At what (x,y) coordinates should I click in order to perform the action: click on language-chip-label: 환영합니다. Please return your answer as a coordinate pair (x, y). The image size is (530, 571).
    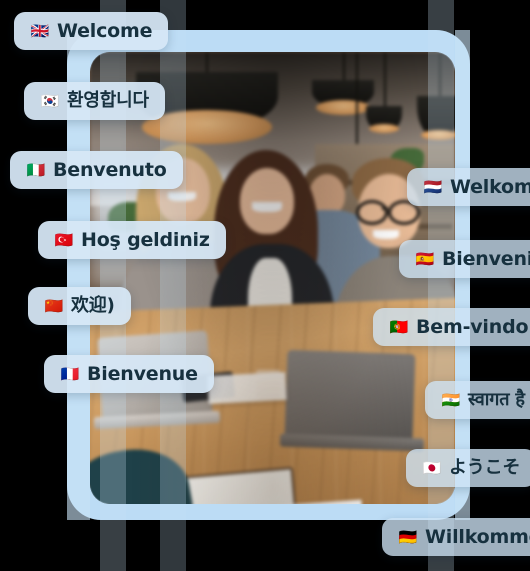
    Looking at the image, I should click on (108, 100).